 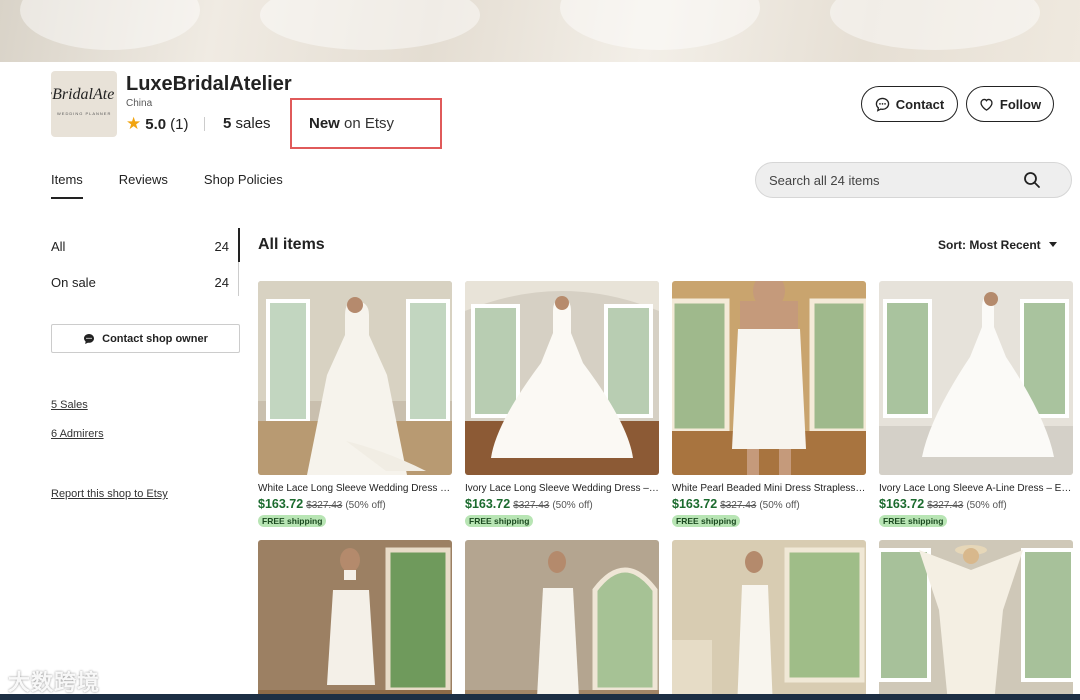 What do you see at coordinates (540, 697) in the screenshot?
I see `taskbar-strip` at bounding box center [540, 697].